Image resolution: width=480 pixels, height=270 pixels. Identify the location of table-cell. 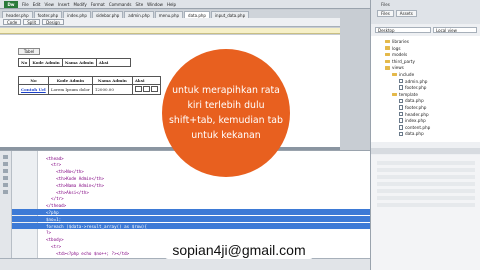
(146, 89).